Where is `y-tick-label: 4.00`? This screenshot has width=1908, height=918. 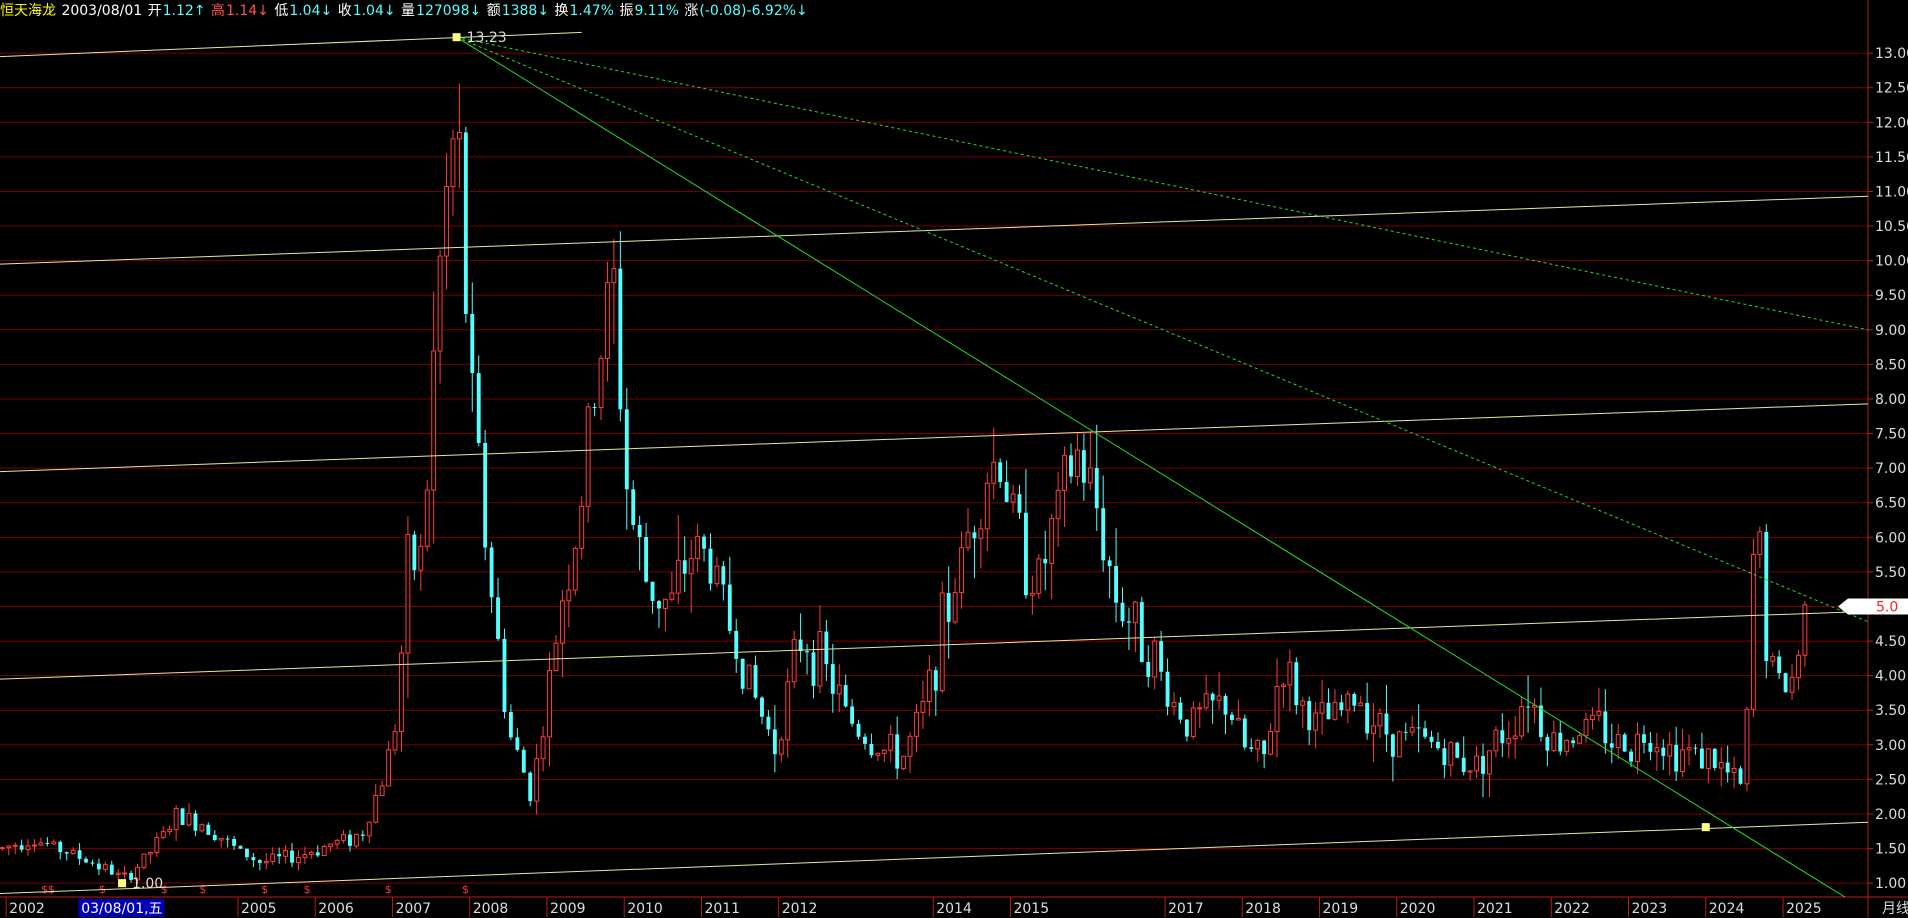
y-tick-label: 4.00 is located at coordinates (1890, 677).